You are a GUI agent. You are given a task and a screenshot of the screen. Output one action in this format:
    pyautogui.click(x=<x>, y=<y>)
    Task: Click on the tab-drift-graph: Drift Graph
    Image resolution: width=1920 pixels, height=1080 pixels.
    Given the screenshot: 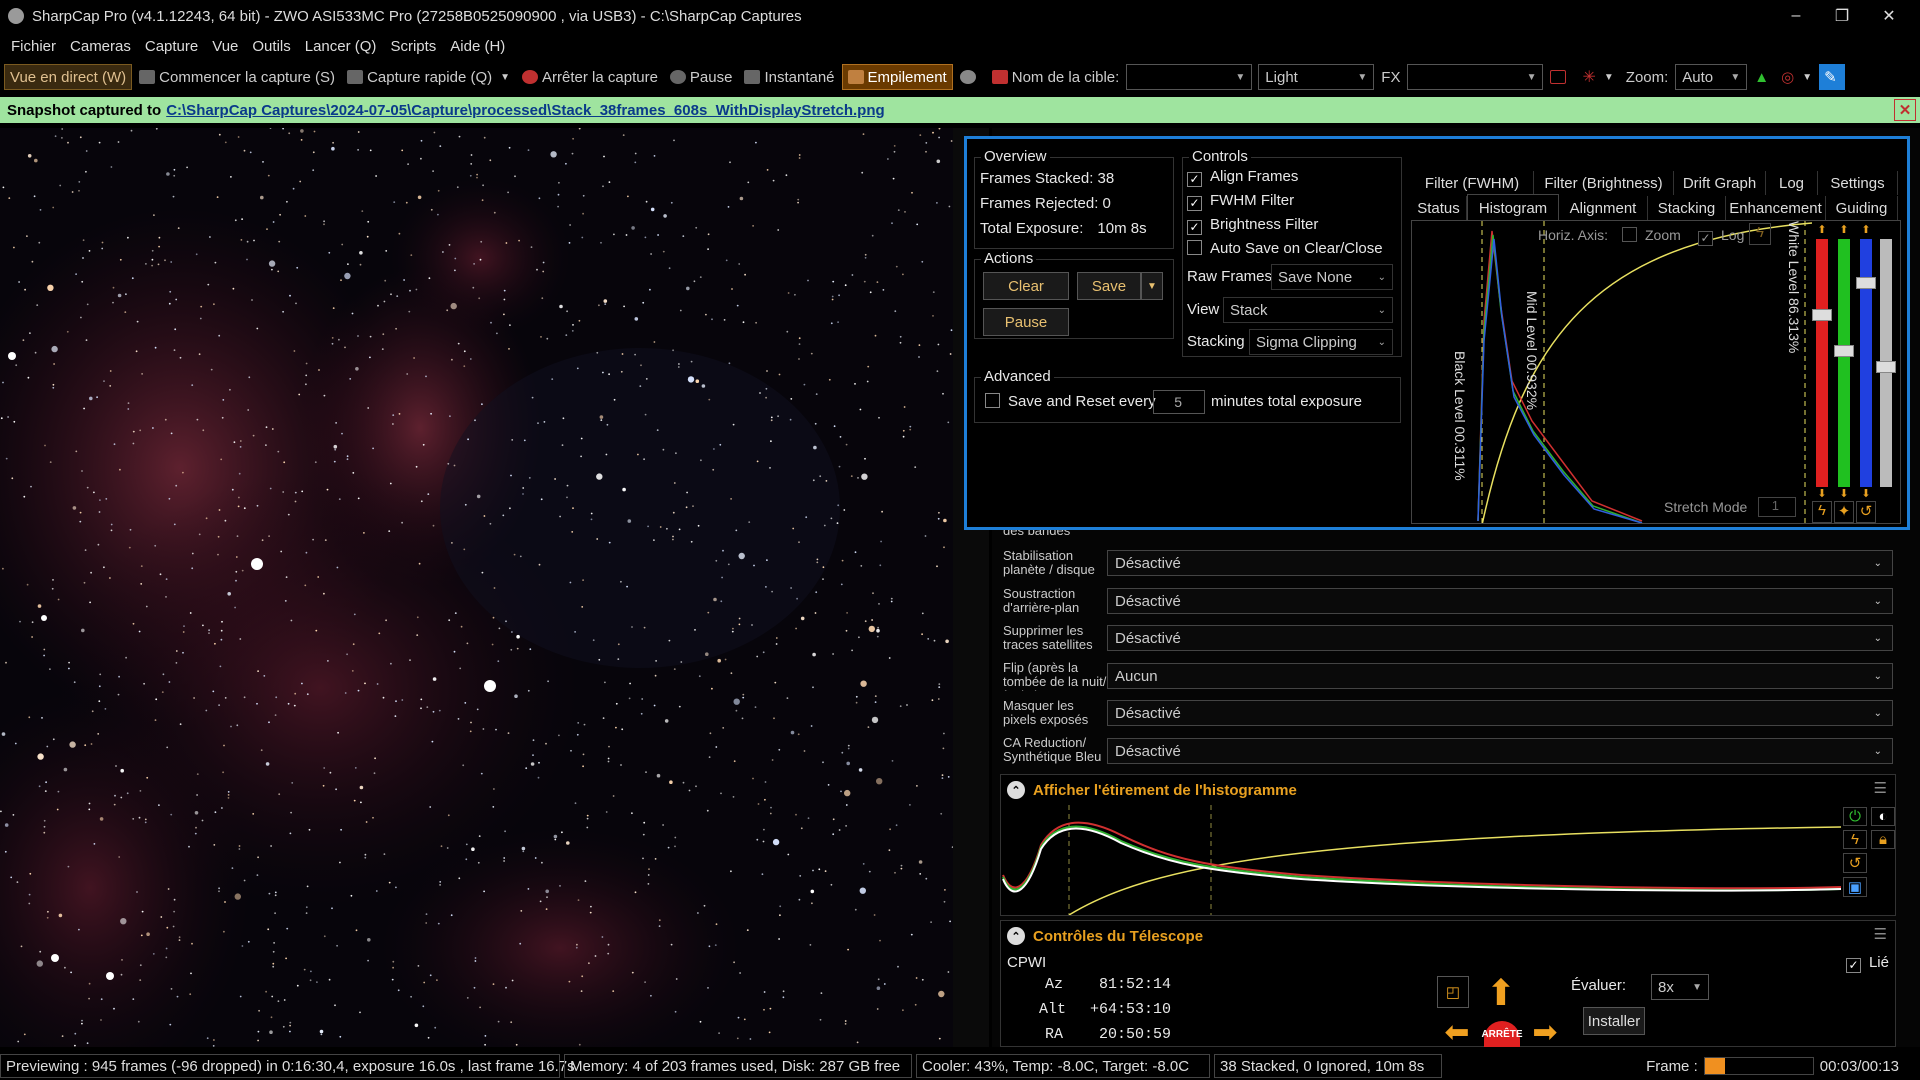 What is the action you would take?
    pyautogui.click(x=1720, y=183)
    